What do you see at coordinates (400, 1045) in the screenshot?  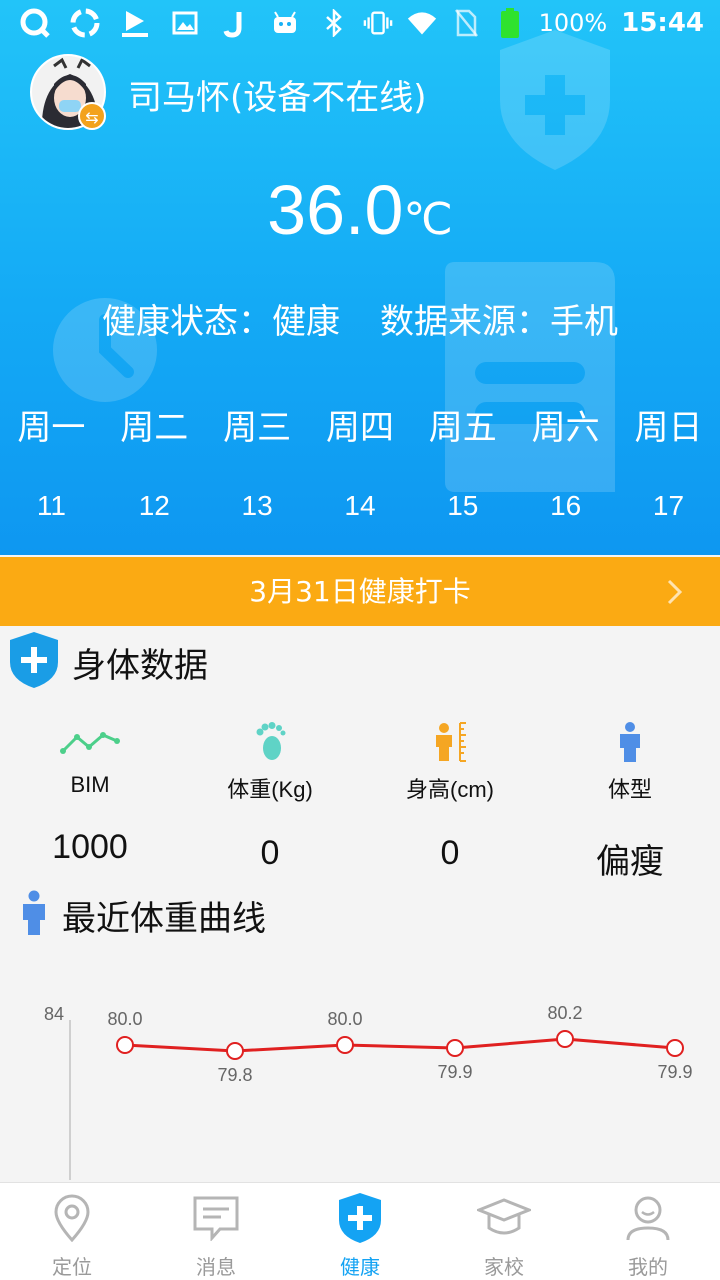 I see `weight-series-line` at bounding box center [400, 1045].